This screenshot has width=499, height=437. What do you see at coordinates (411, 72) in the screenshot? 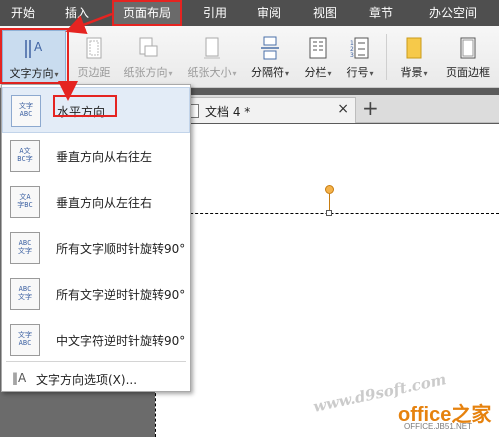
I see `background-label: 背景` at bounding box center [411, 72].